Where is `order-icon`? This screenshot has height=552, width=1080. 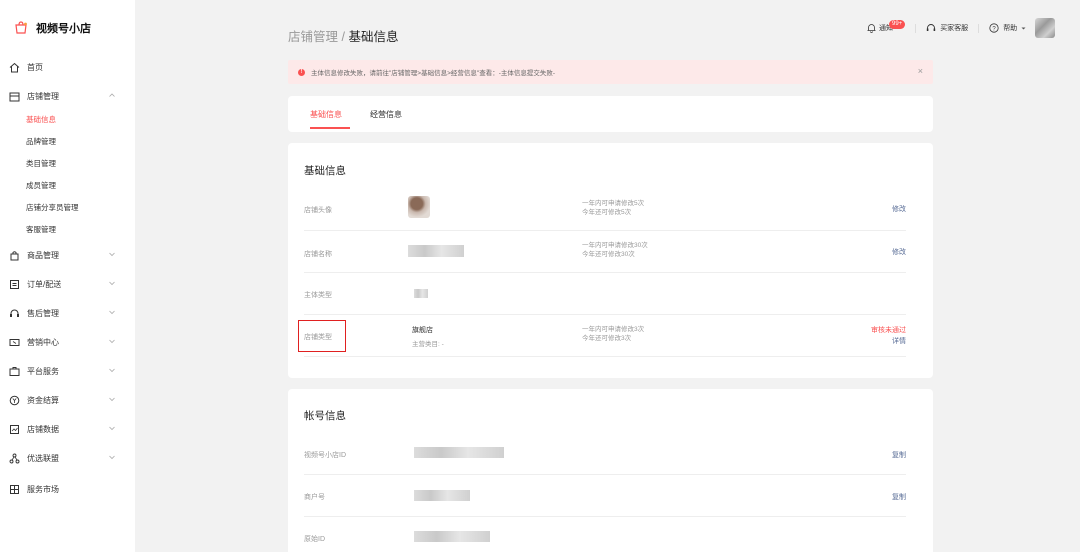
order-icon is located at coordinates (14, 284).